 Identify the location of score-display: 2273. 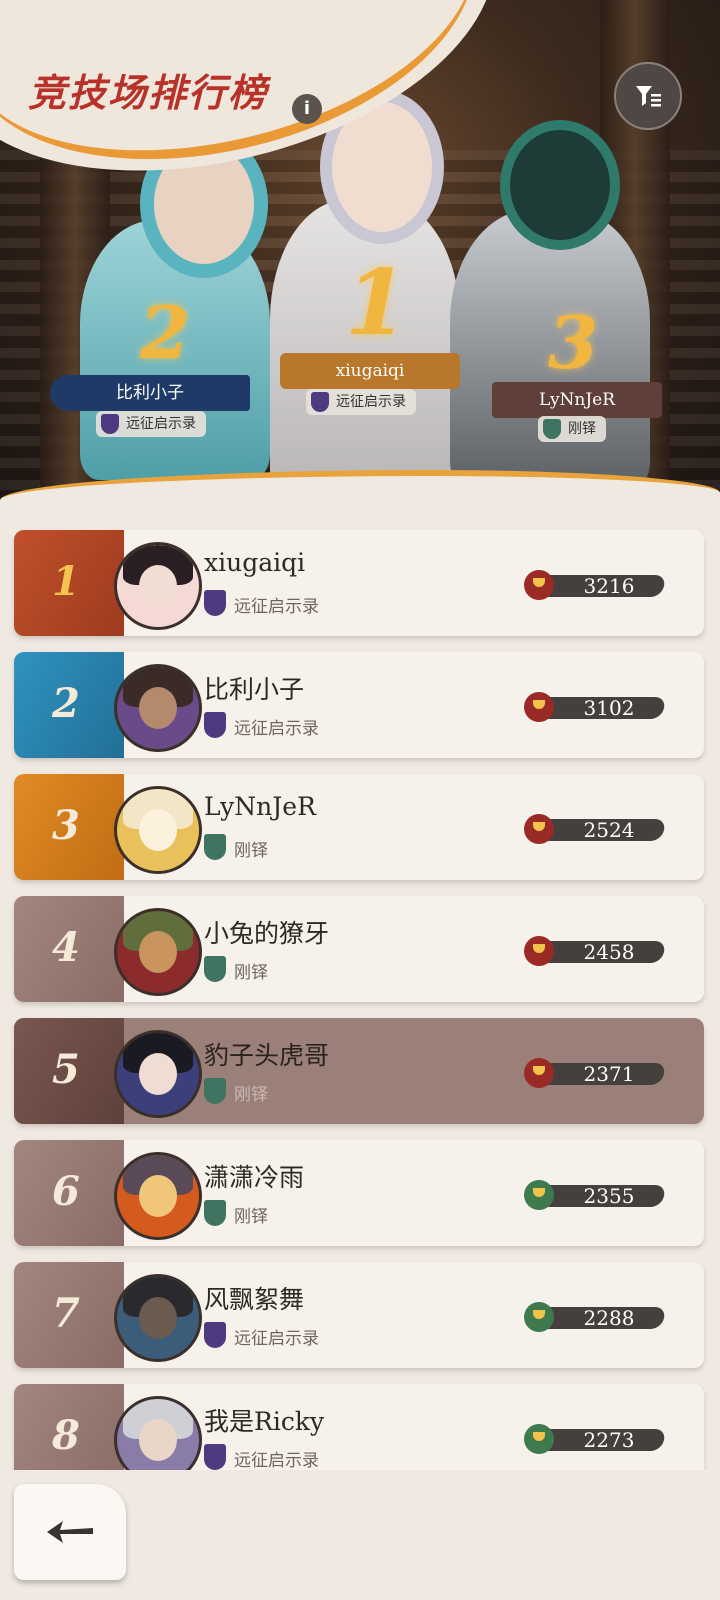
(595, 1439).